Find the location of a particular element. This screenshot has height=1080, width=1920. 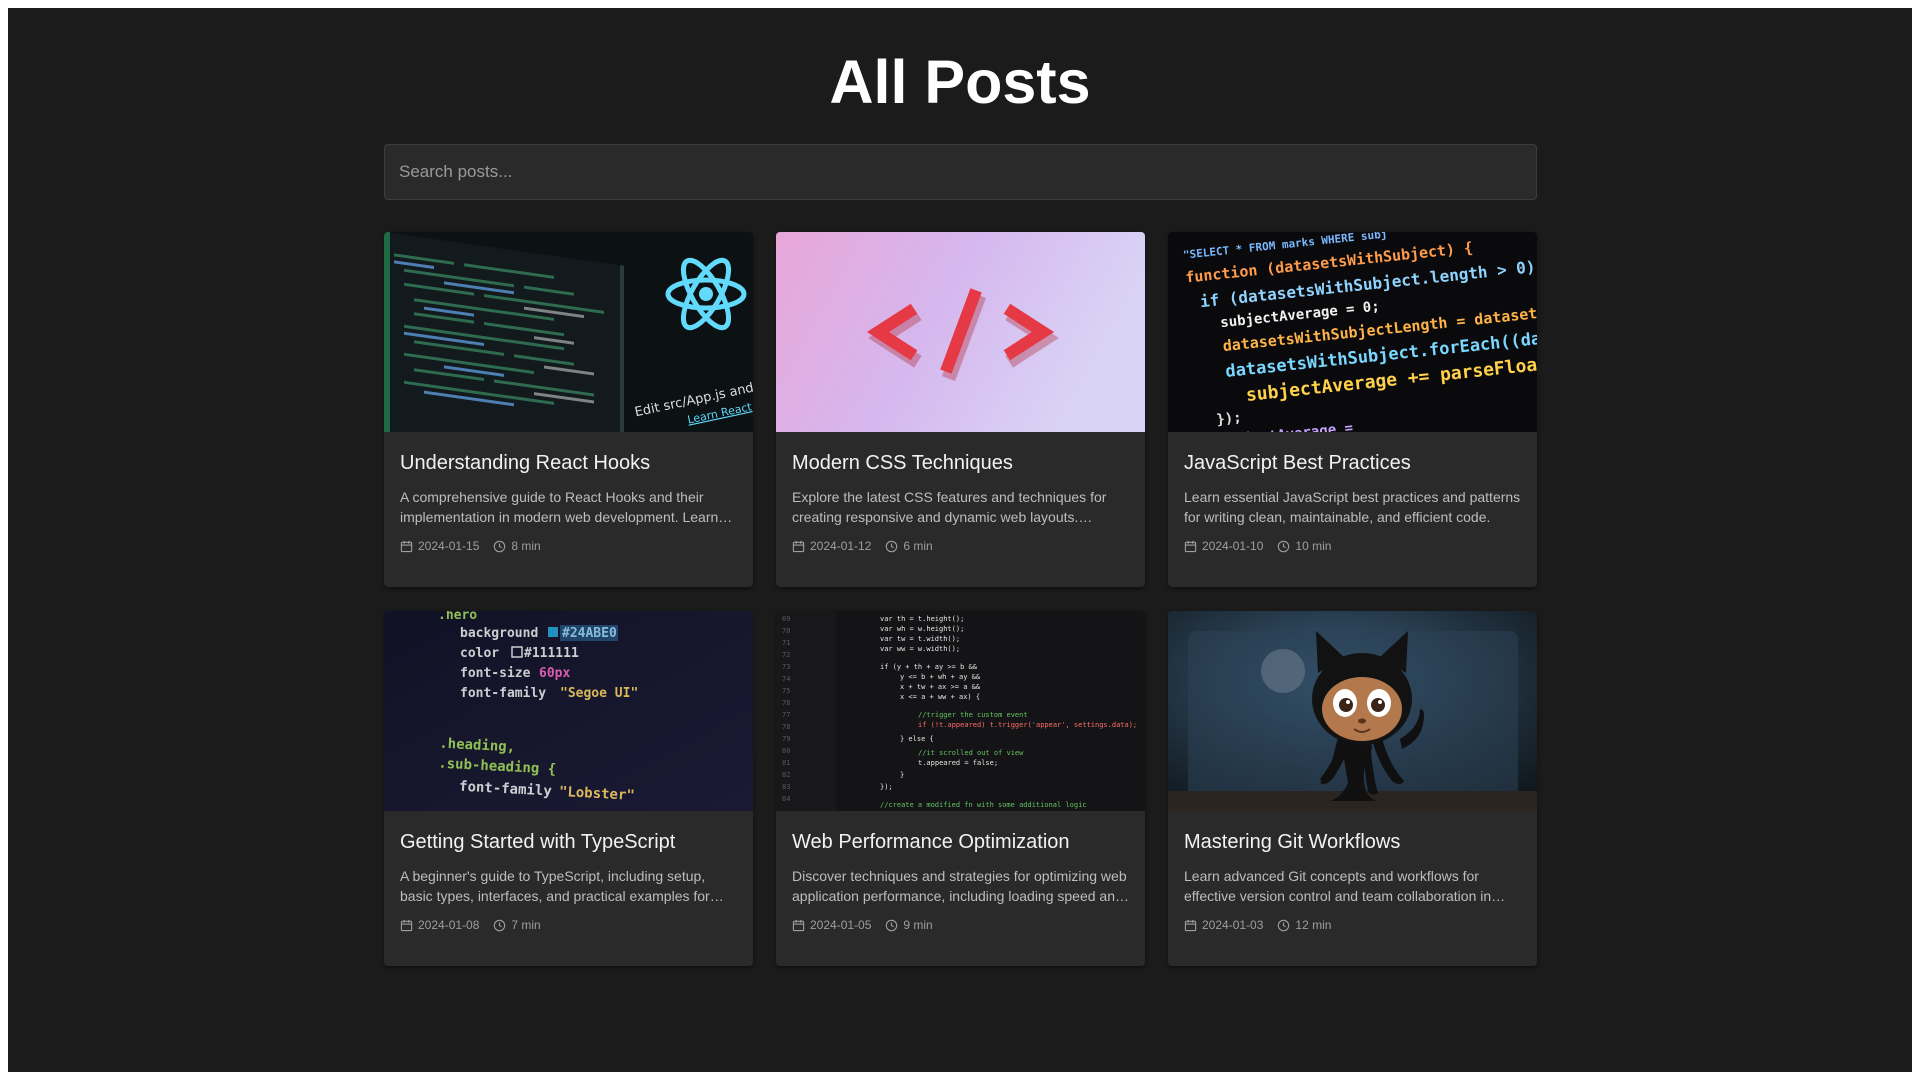

post-date: 2024-01-12 is located at coordinates (841, 546).